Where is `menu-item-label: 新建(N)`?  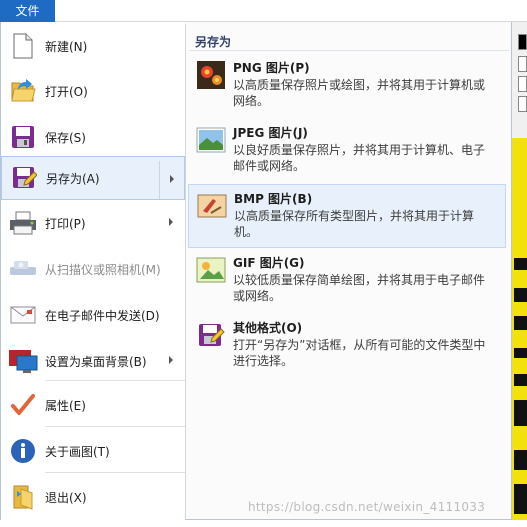 menu-item-label: 新建(N) is located at coordinates (66, 46).